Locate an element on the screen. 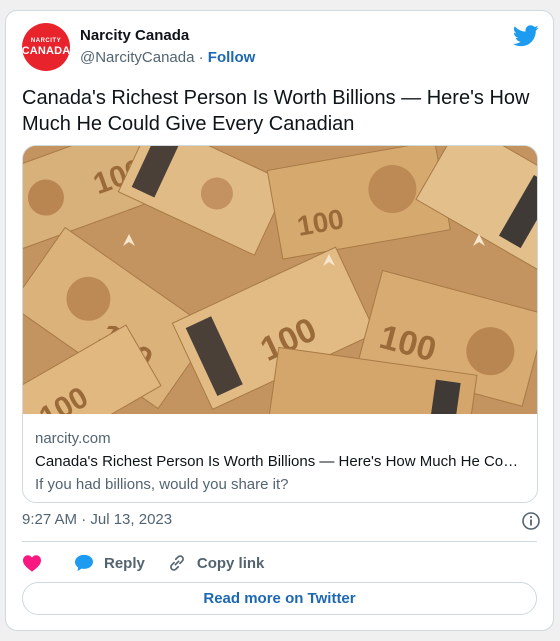 This screenshot has width=560, height=641. reply-bubble-icon is located at coordinates (84, 563).